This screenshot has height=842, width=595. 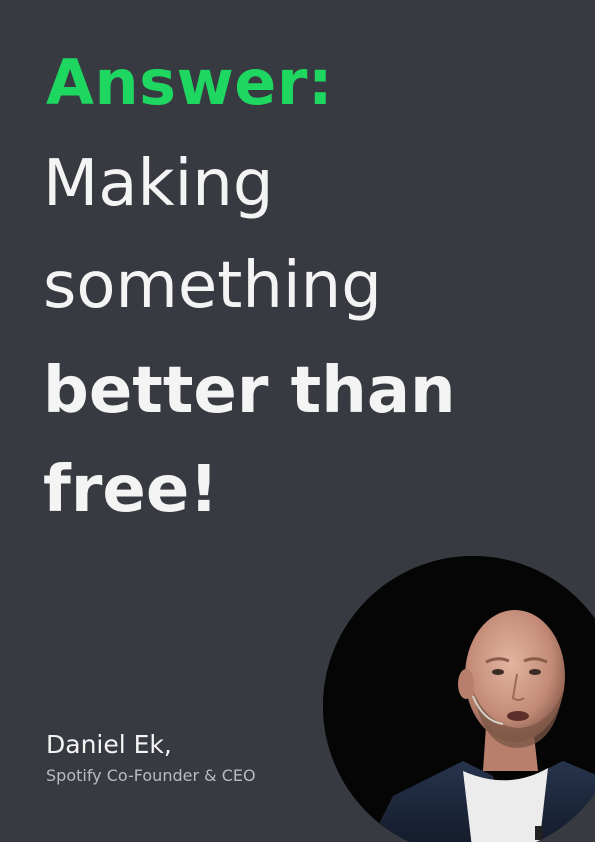 I want to click on answer-label: Answer:, so click(x=190, y=82).